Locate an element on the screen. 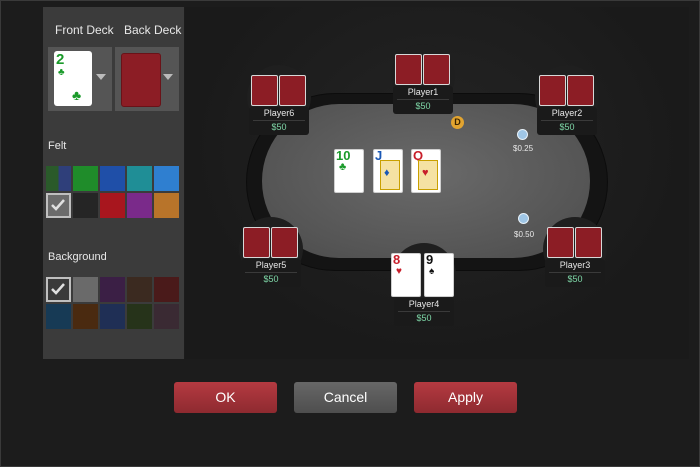 Image resolution: width=700 pixels, height=467 pixels. player-name: Player4 is located at coordinates (424, 304).